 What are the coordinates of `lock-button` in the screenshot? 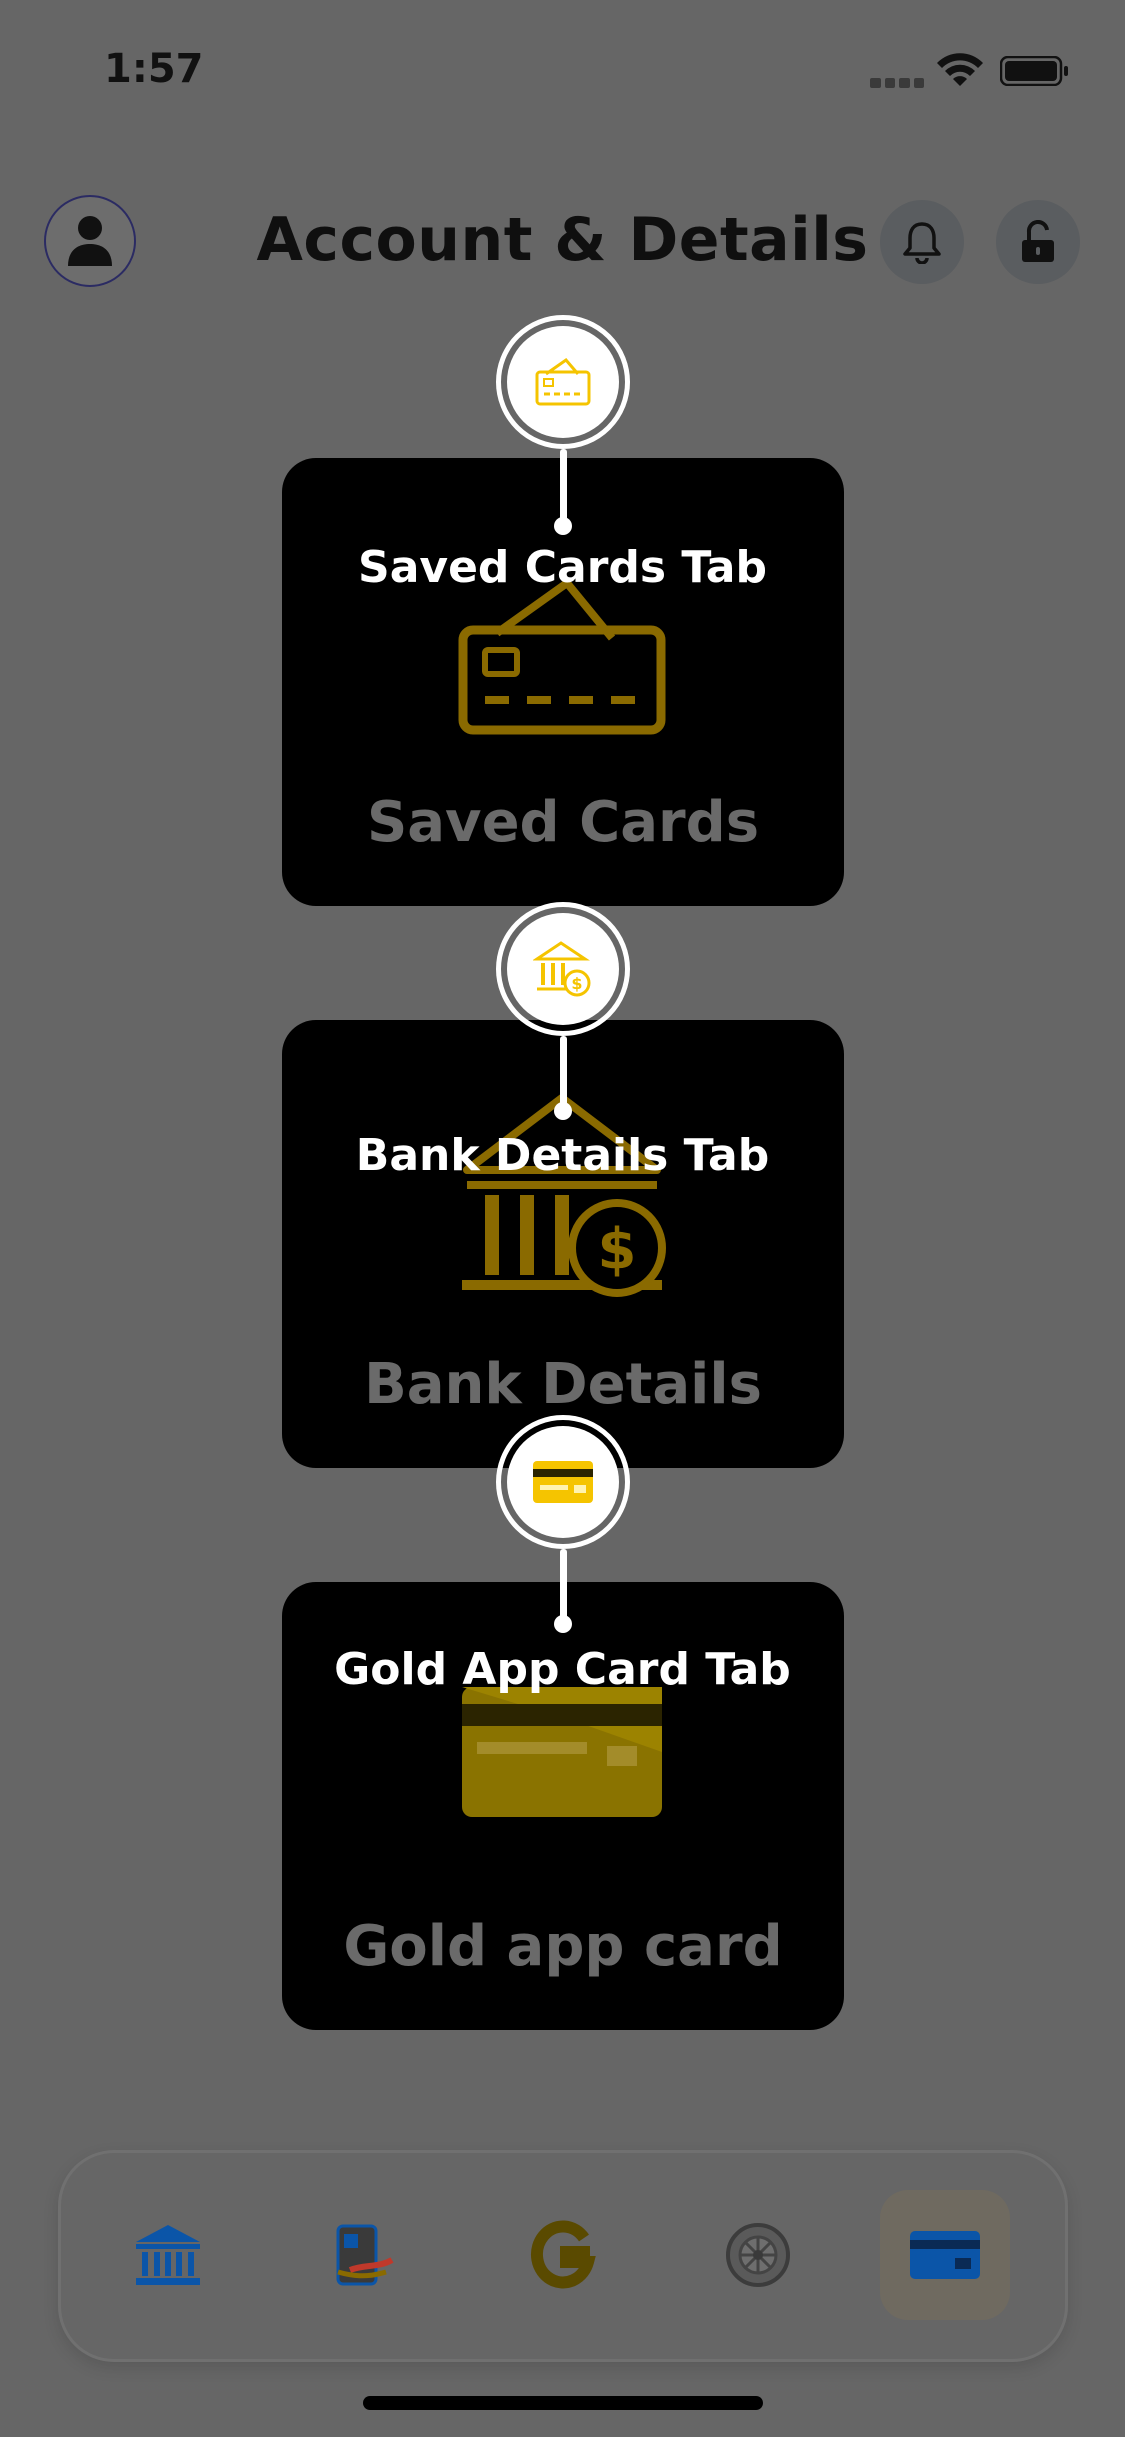 It's located at (1038, 242).